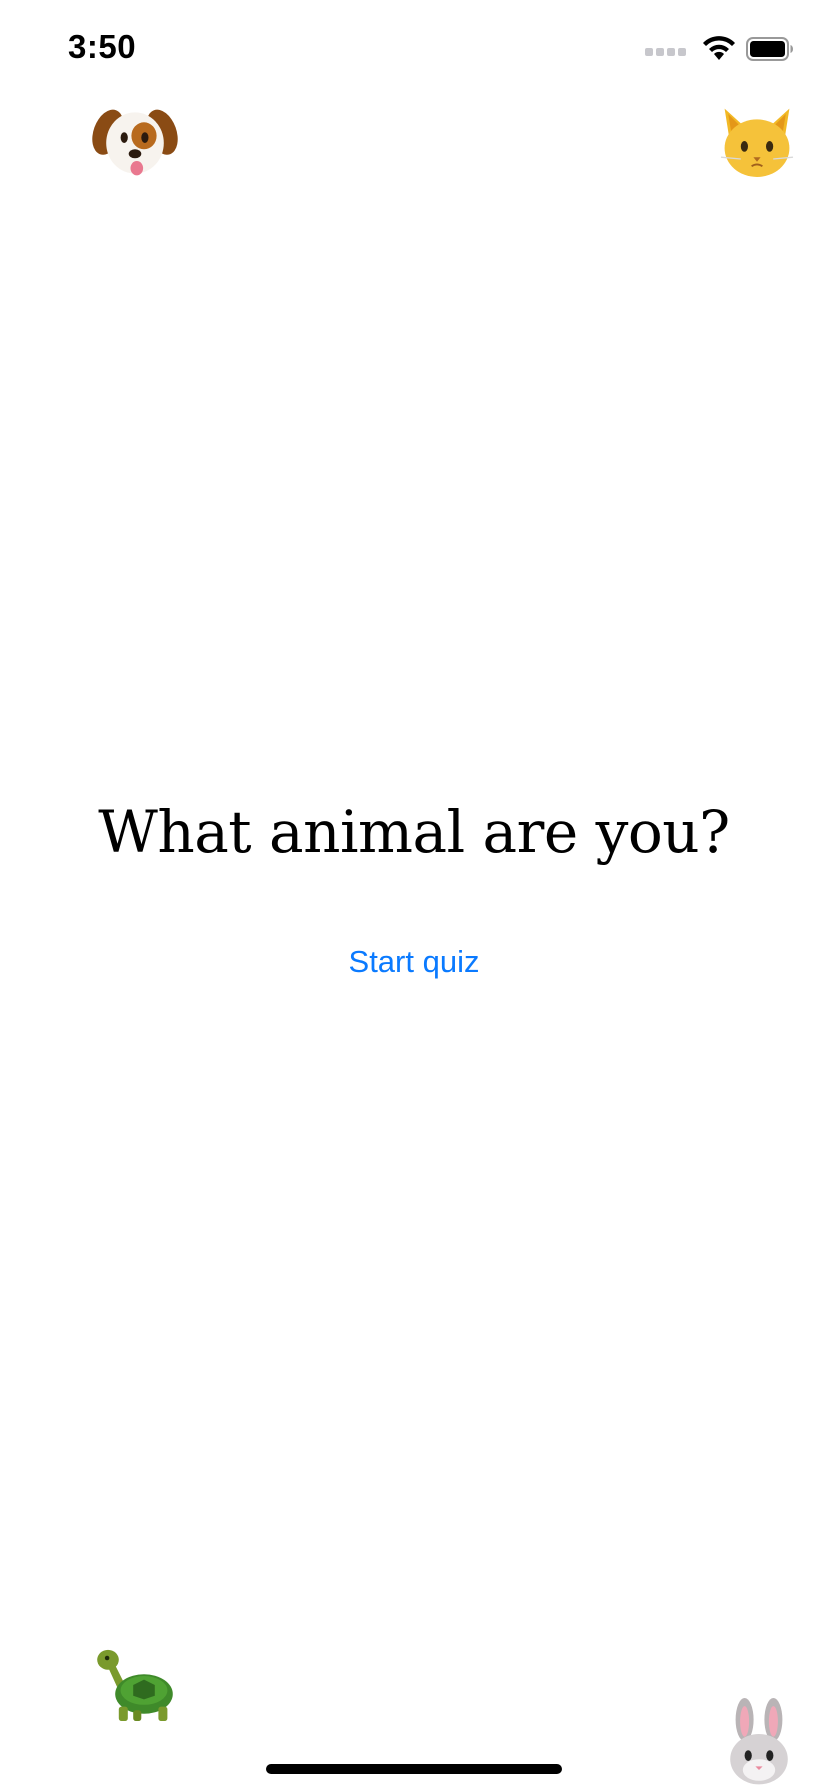 The image size is (828, 1792). What do you see at coordinates (135, 143) in the screenshot?
I see `dog-face-icon` at bounding box center [135, 143].